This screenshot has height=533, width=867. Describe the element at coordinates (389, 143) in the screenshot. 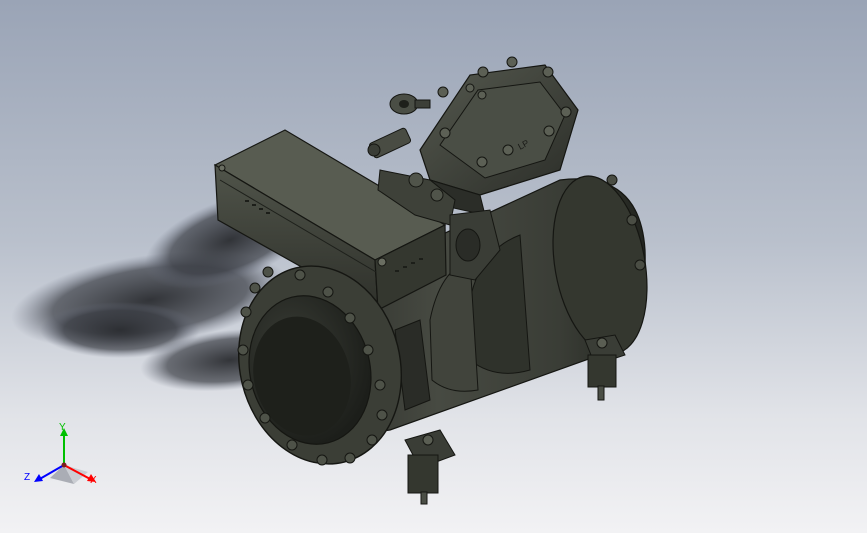

I see `service-valve` at that location.